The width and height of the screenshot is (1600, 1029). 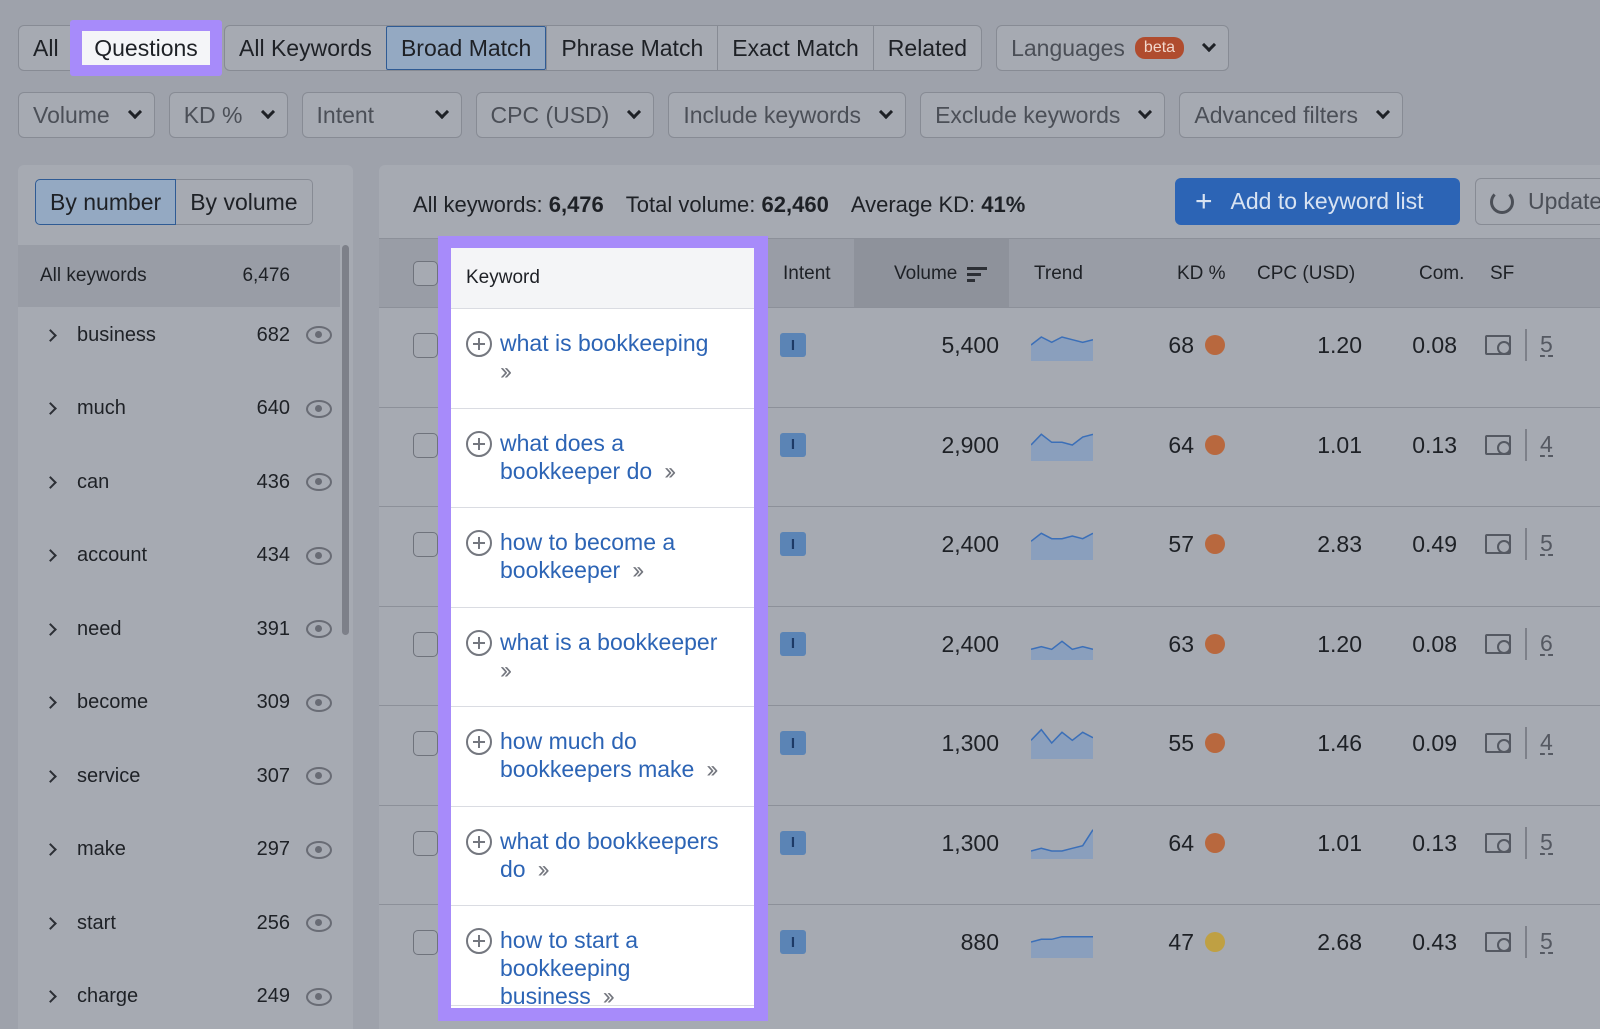 I want to click on col-competition: Com., so click(x=1441, y=273).